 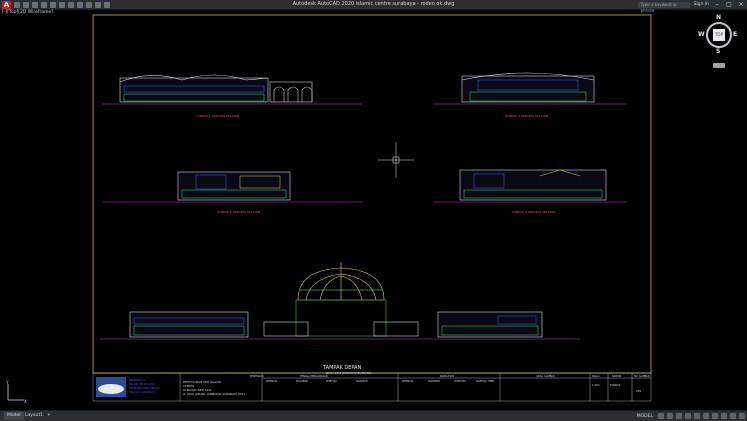 What do you see at coordinates (688, 416) in the screenshot?
I see `polar-icon` at bounding box center [688, 416].